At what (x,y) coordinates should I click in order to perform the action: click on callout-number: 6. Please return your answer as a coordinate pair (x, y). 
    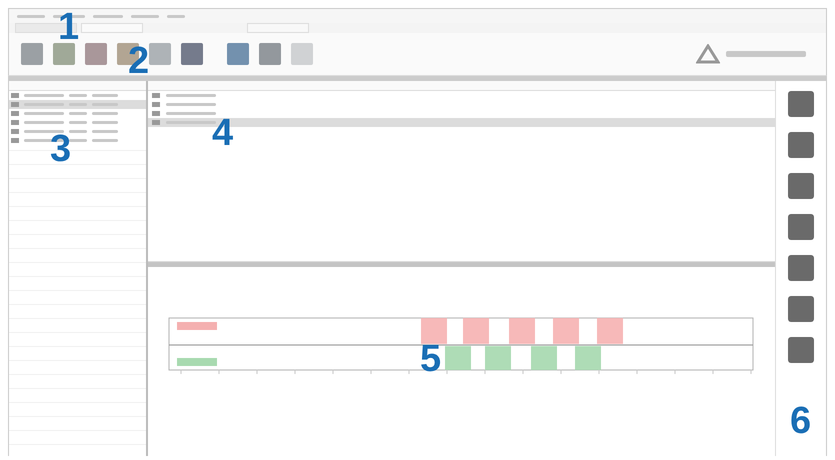
    Looking at the image, I should click on (801, 421).